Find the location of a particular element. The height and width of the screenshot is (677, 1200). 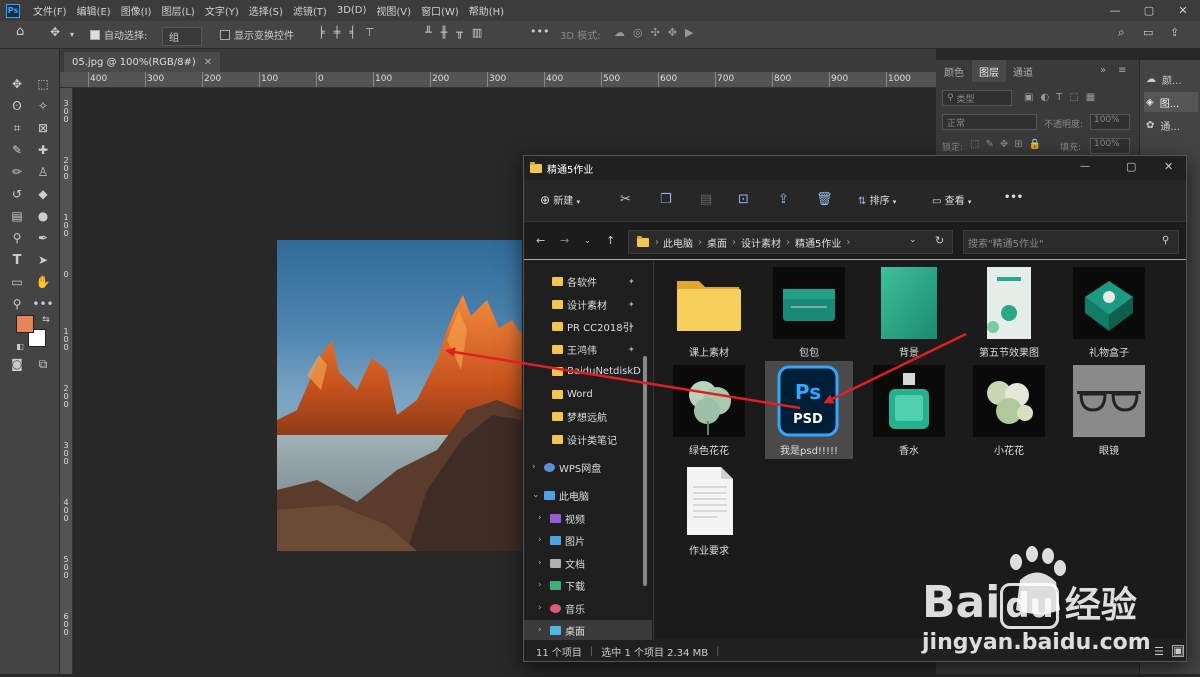

foreground-color-swatch is located at coordinates (25, 324).